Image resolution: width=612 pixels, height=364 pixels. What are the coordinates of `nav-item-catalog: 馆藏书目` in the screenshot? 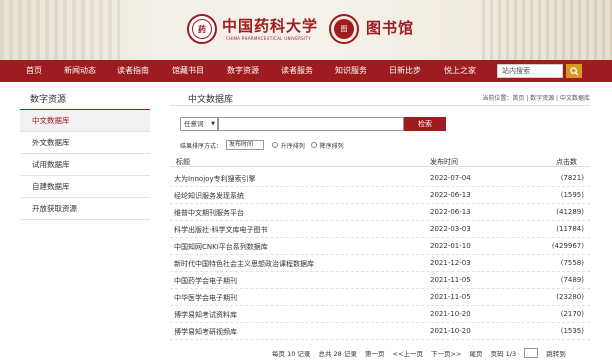 It's located at (188, 71).